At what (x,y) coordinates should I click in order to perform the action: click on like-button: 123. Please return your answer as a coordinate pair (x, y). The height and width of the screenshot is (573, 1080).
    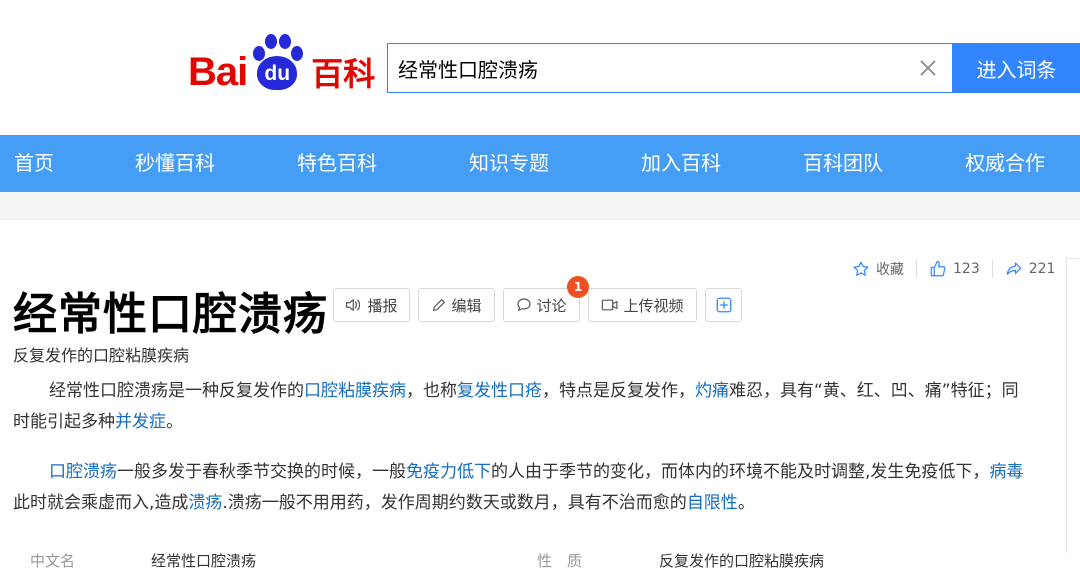
    Looking at the image, I should click on (954, 269).